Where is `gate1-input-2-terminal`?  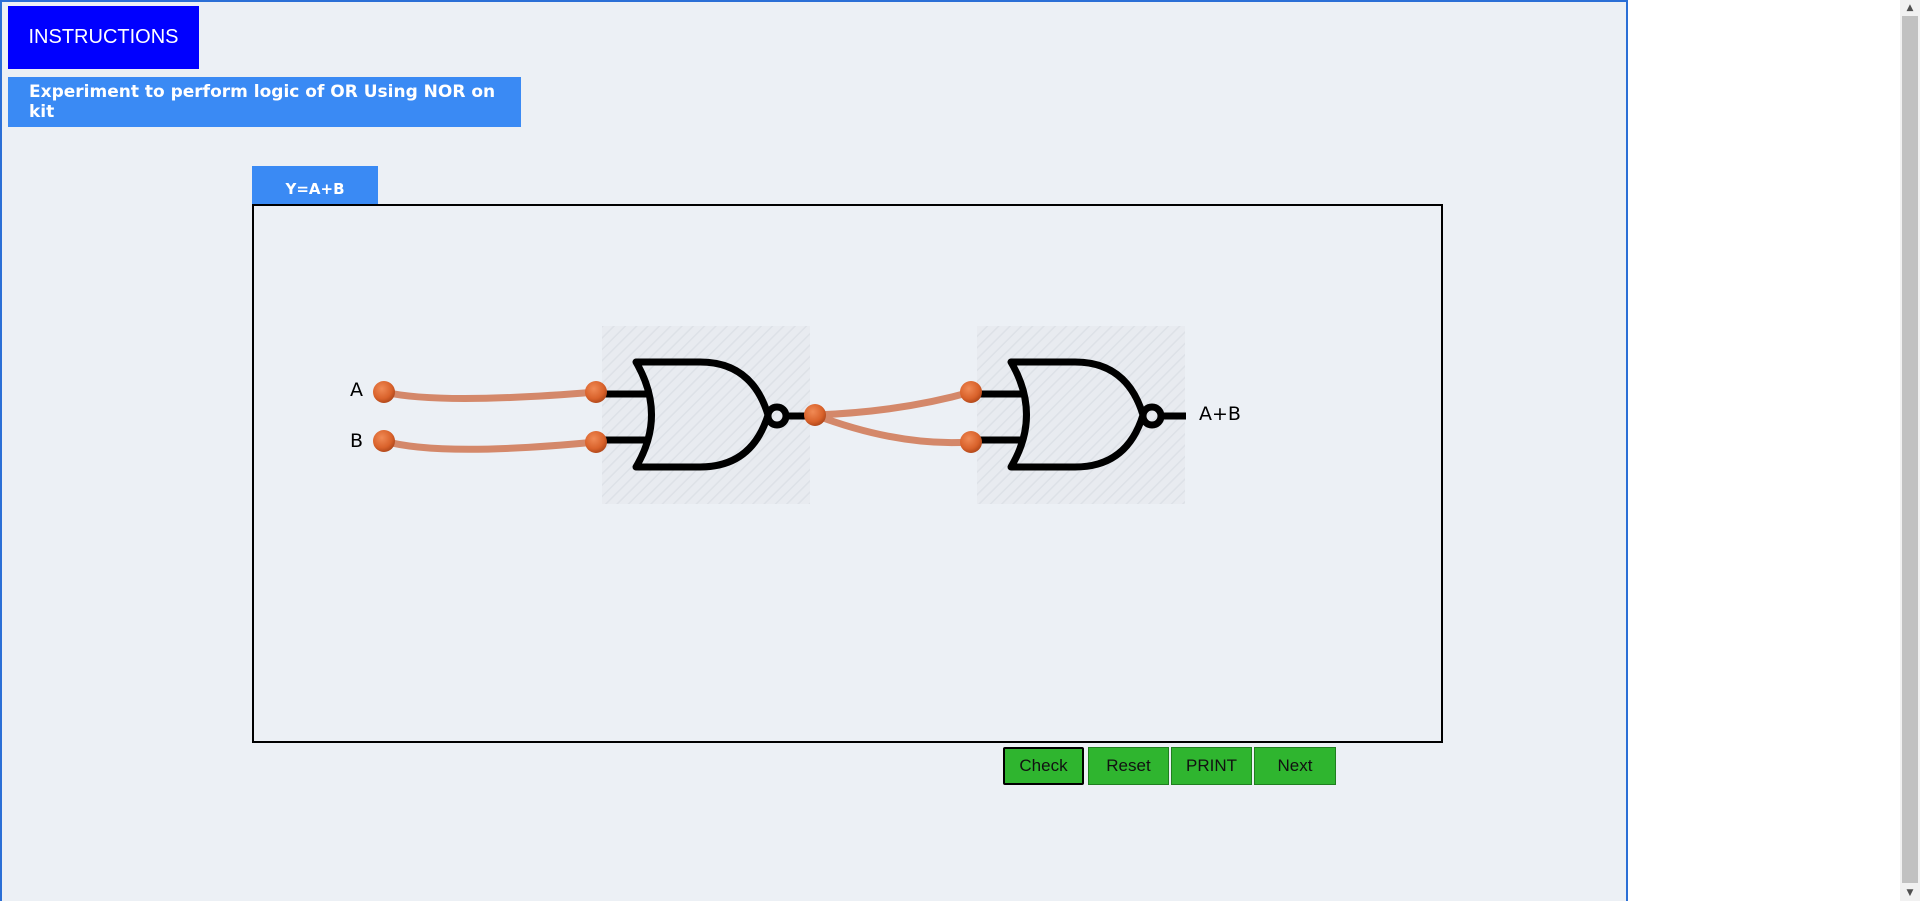
gate1-input-2-terminal is located at coordinates (596, 442).